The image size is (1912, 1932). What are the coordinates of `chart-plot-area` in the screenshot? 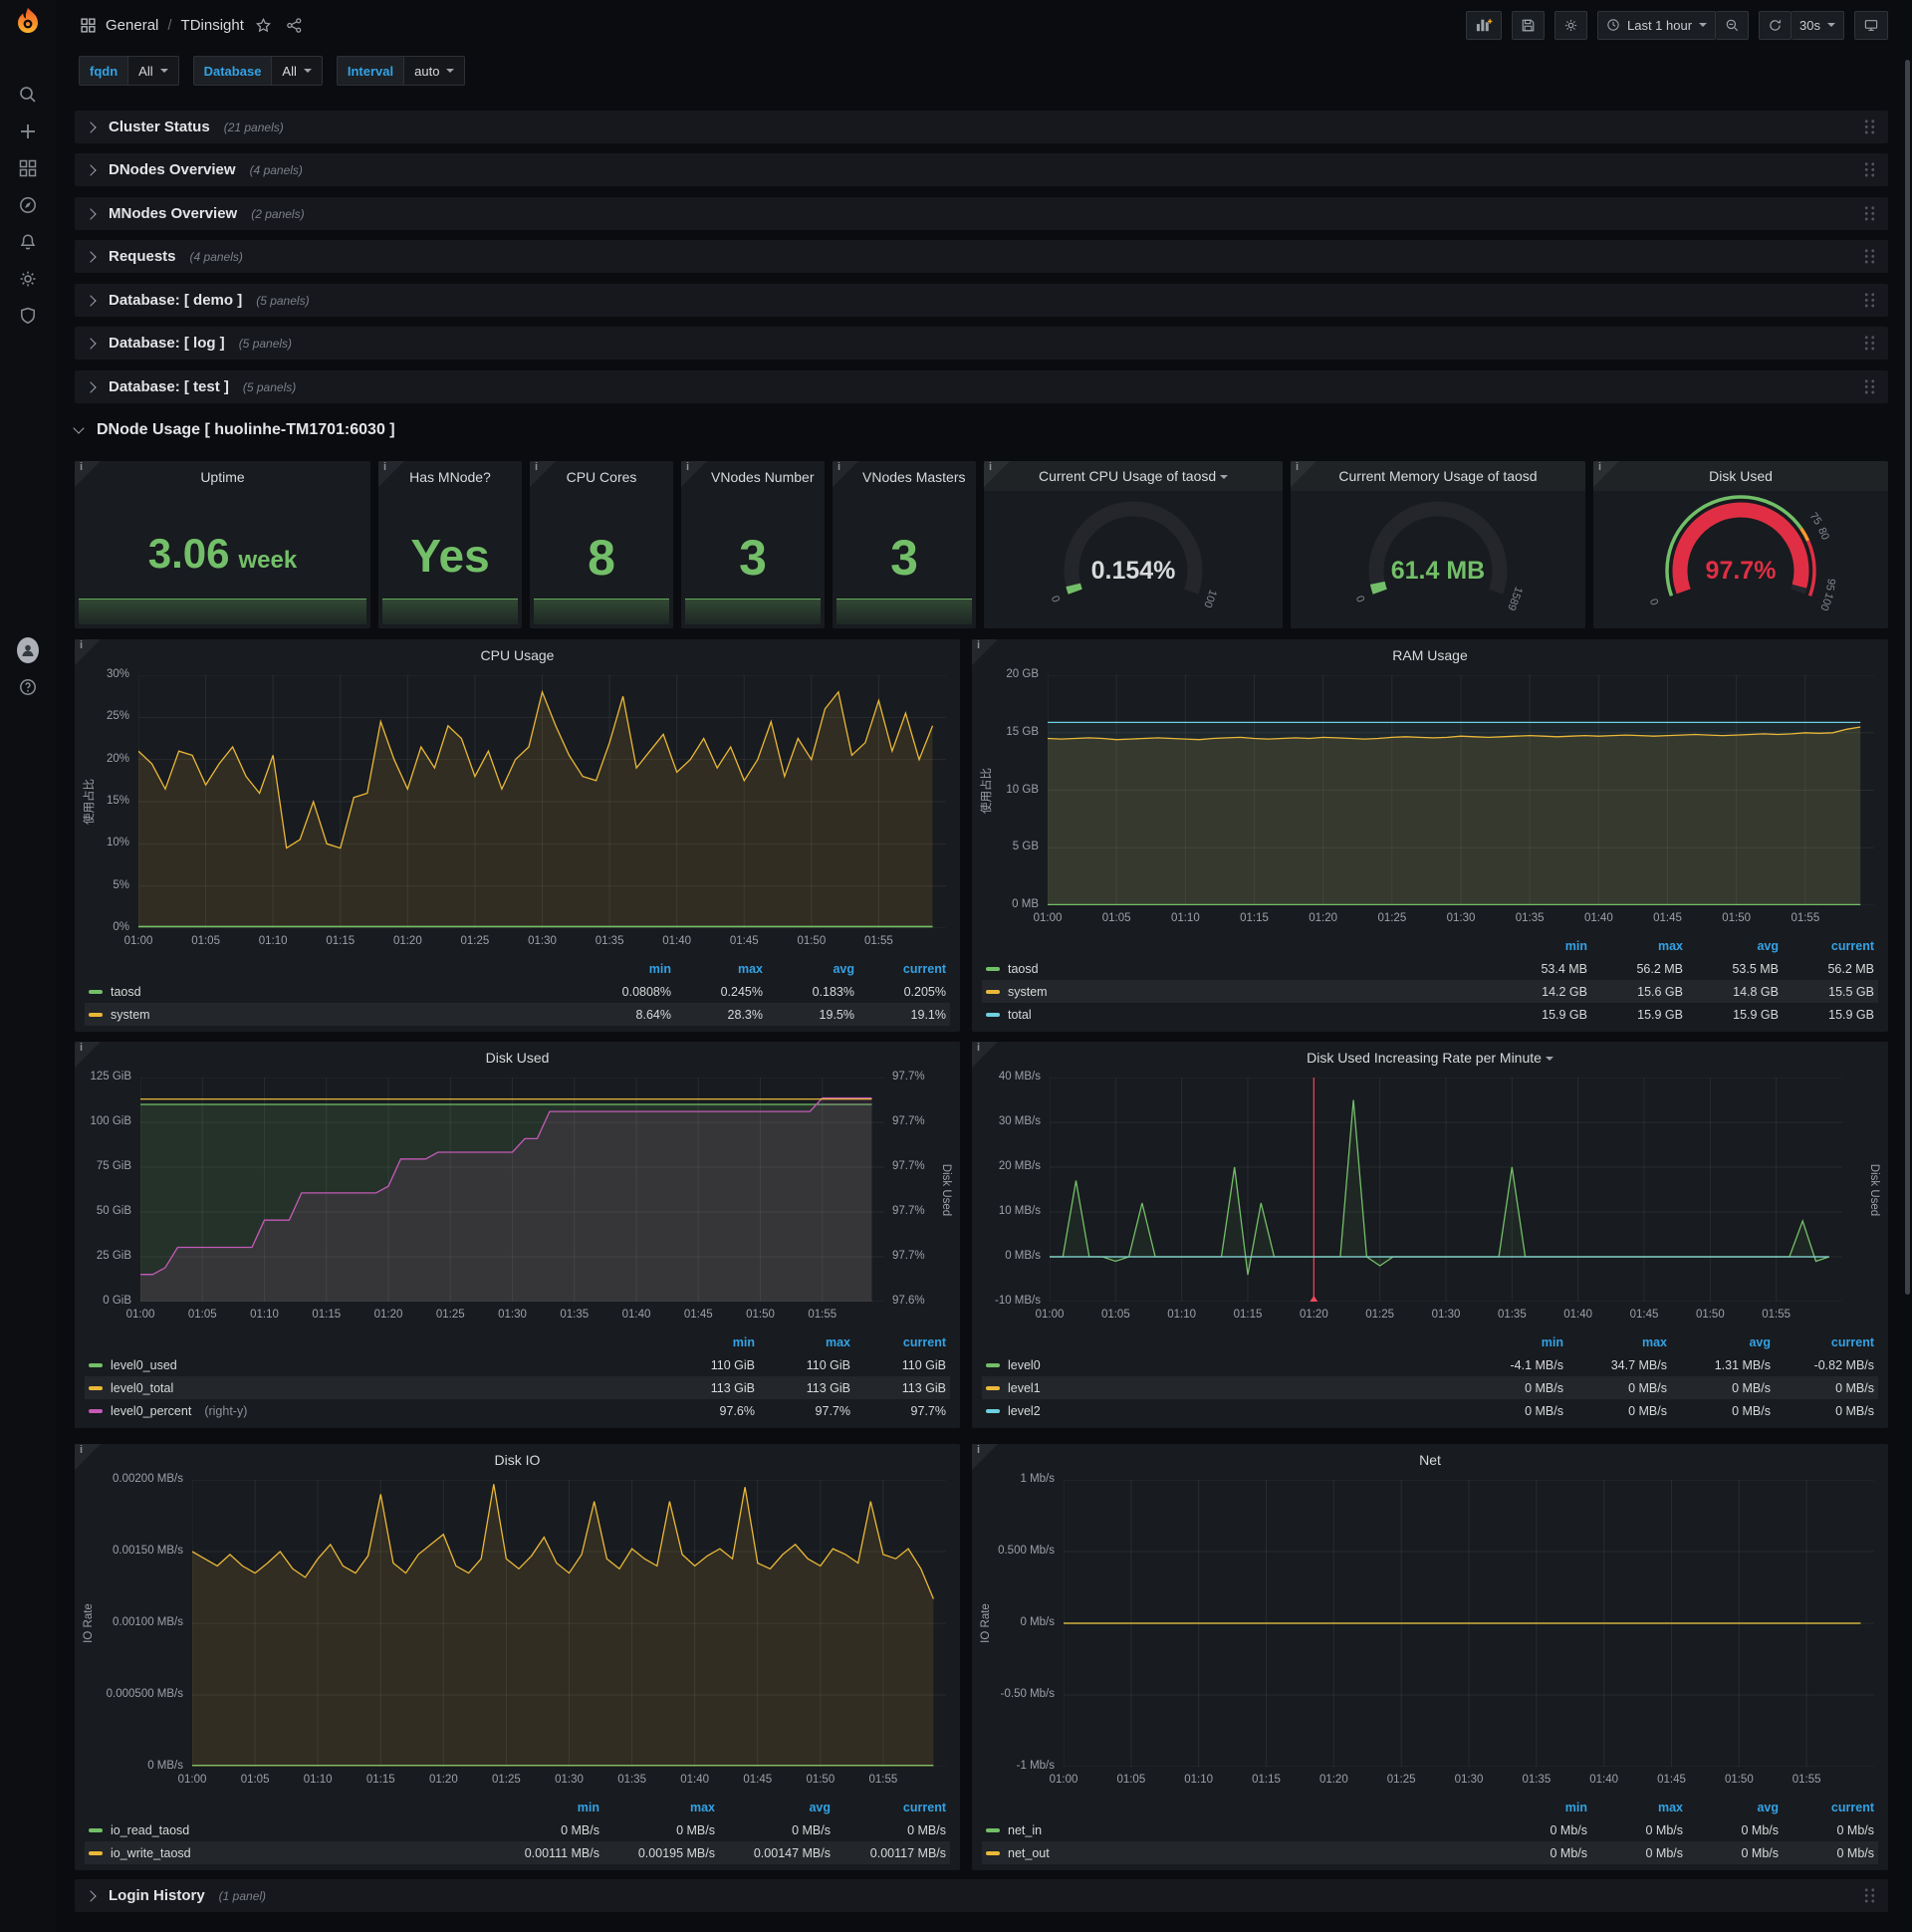 It's located at (1446, 1190).